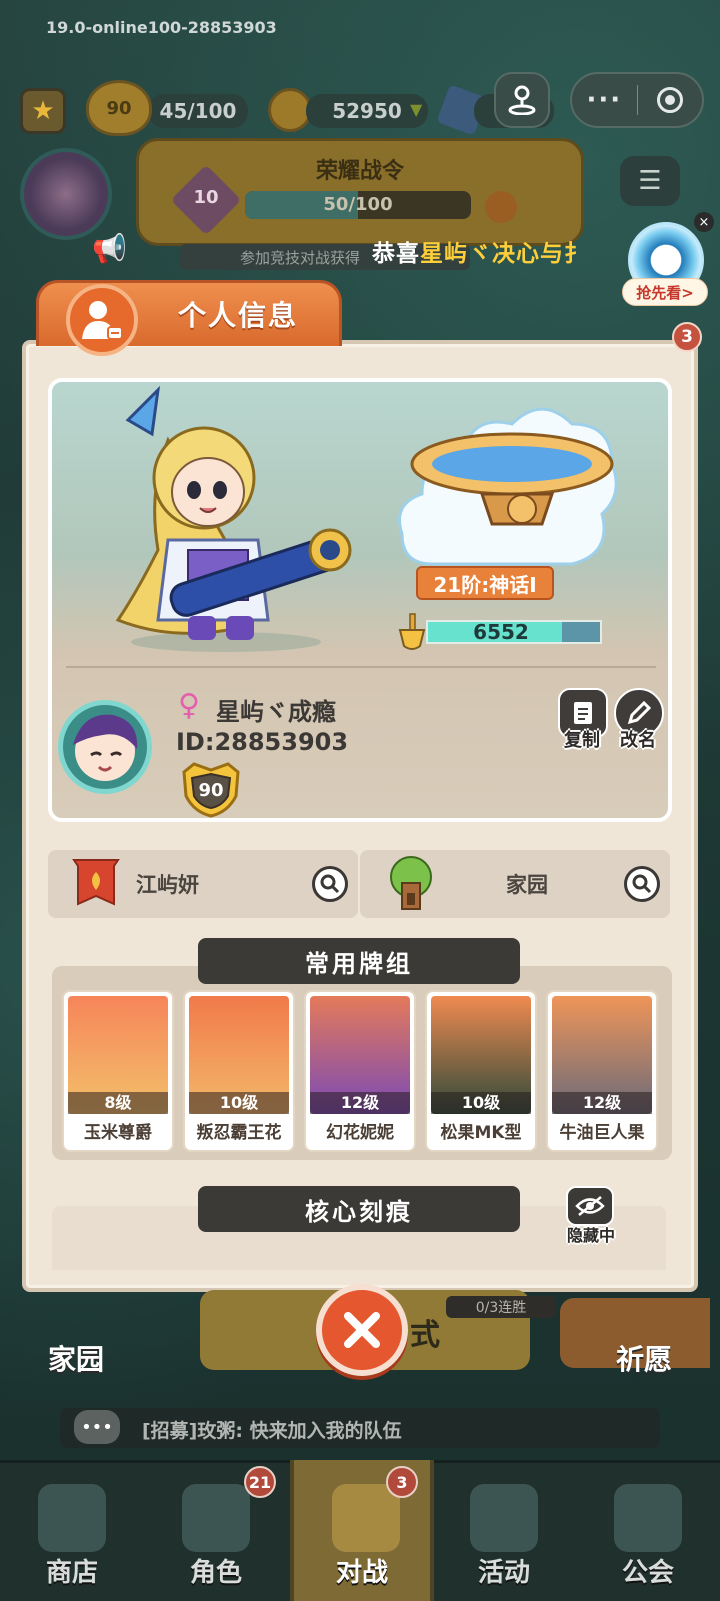 This screenshot has height=1601, width=720. What do you see at coordinates (639, 712) in the screenshot?
I see `pencil-icon` at bounding box center [639, 712].